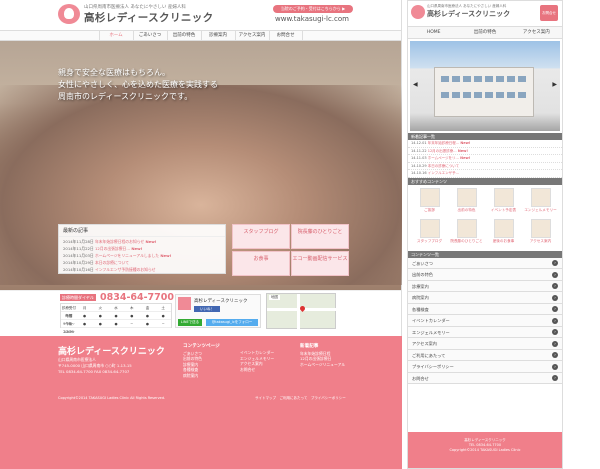 This screenshot has height=469, width=600. What do you see at coordinates (485, 286) in the screenshot?
I see `sp-menu-item: 診療案内 ›` at bounding box center [485, 286].